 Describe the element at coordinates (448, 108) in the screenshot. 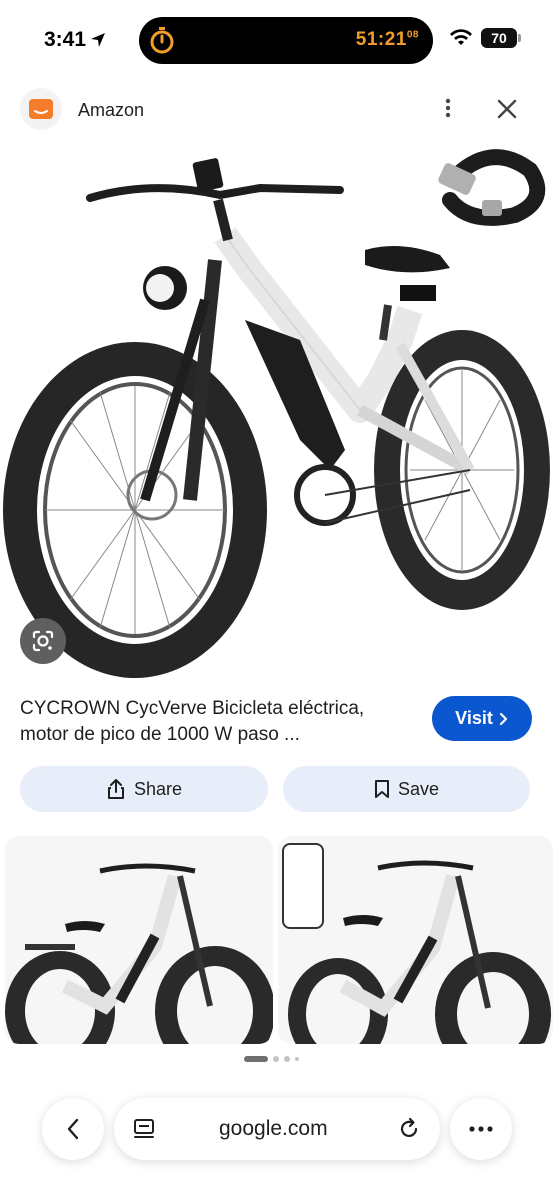

I see `more-options-icon` at that location.